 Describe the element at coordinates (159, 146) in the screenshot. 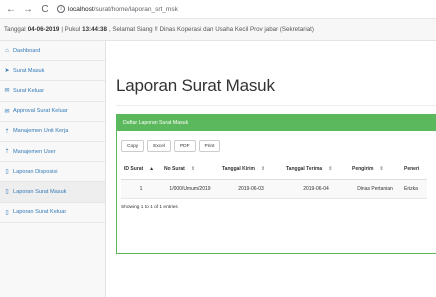

I see `excel-button: Excel` at that location.